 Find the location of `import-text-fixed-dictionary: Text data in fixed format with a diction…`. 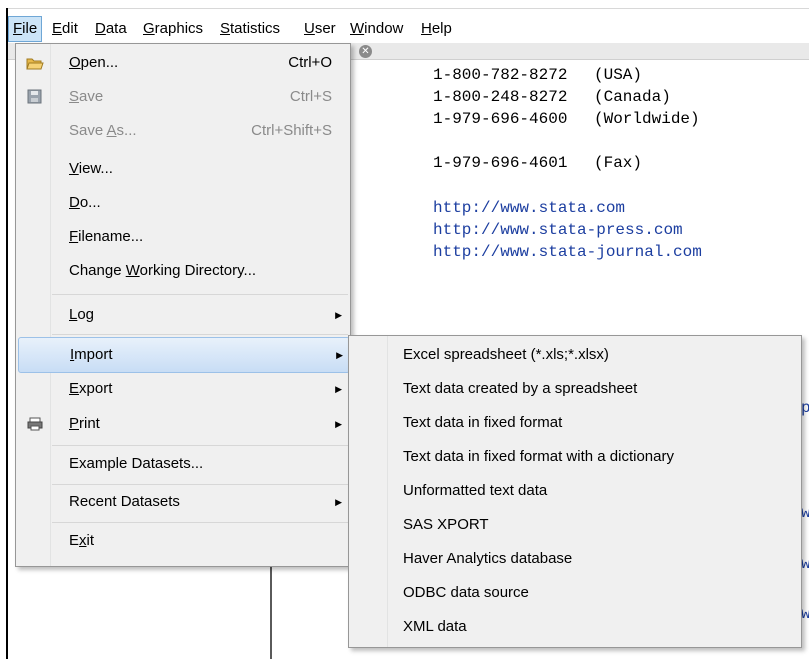

import-text-fixed-dictionary: Text data in fixed format with a diction… is located at coordinates (538, 457).